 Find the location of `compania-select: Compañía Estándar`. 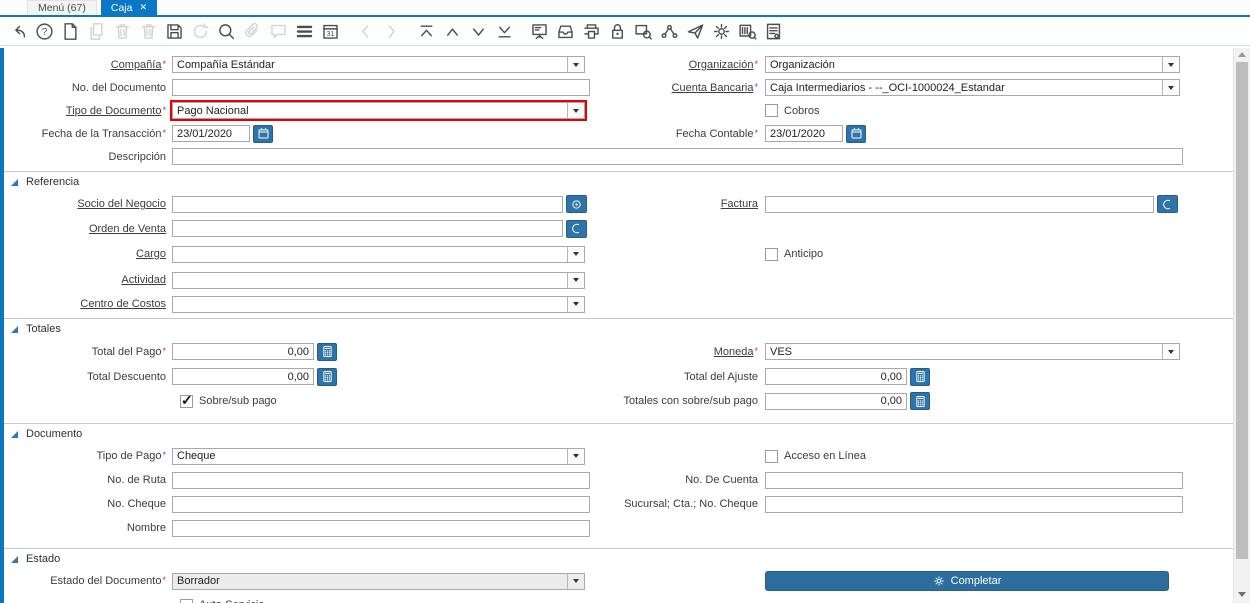

compania-select: Compañía Estándar is located at coordinates (378, 64).